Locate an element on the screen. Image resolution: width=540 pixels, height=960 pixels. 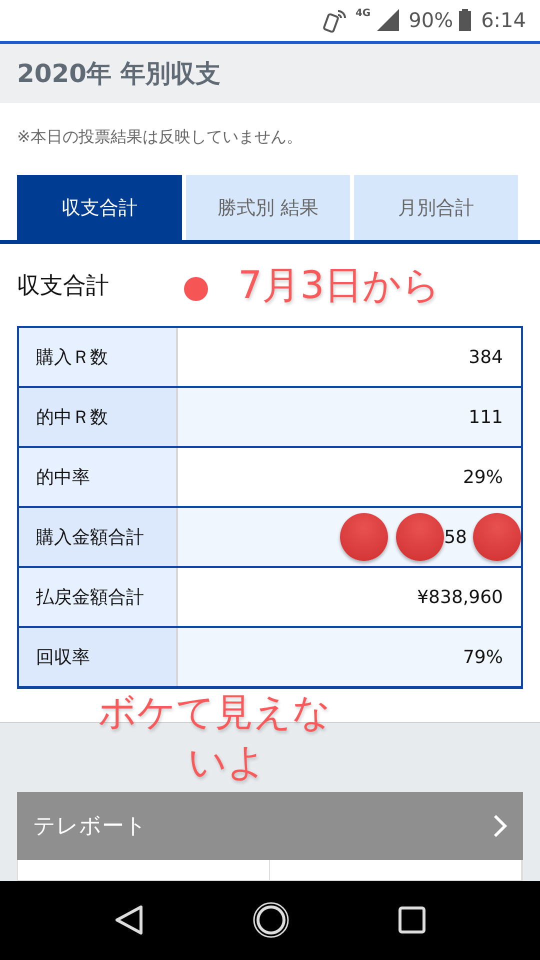
row-label: 的中率 is located at coordinates (98, 477).